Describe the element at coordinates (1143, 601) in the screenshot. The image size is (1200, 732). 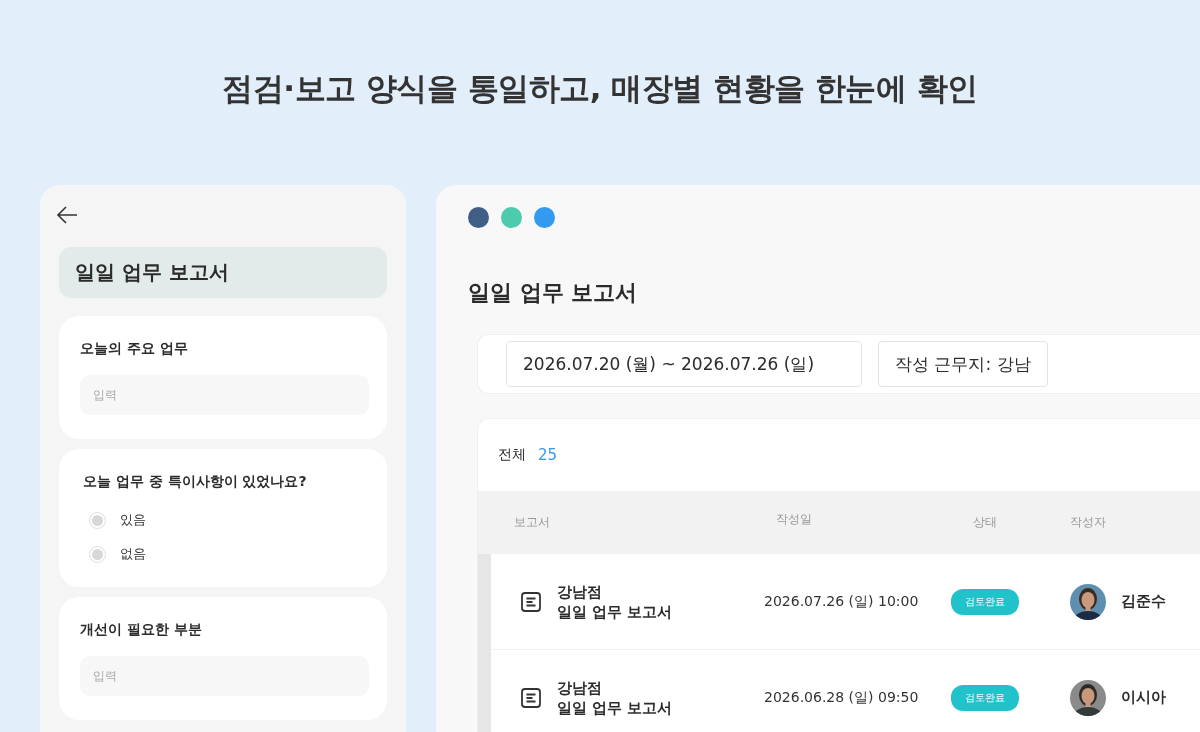
I see `author-name: 김준수` at that location.